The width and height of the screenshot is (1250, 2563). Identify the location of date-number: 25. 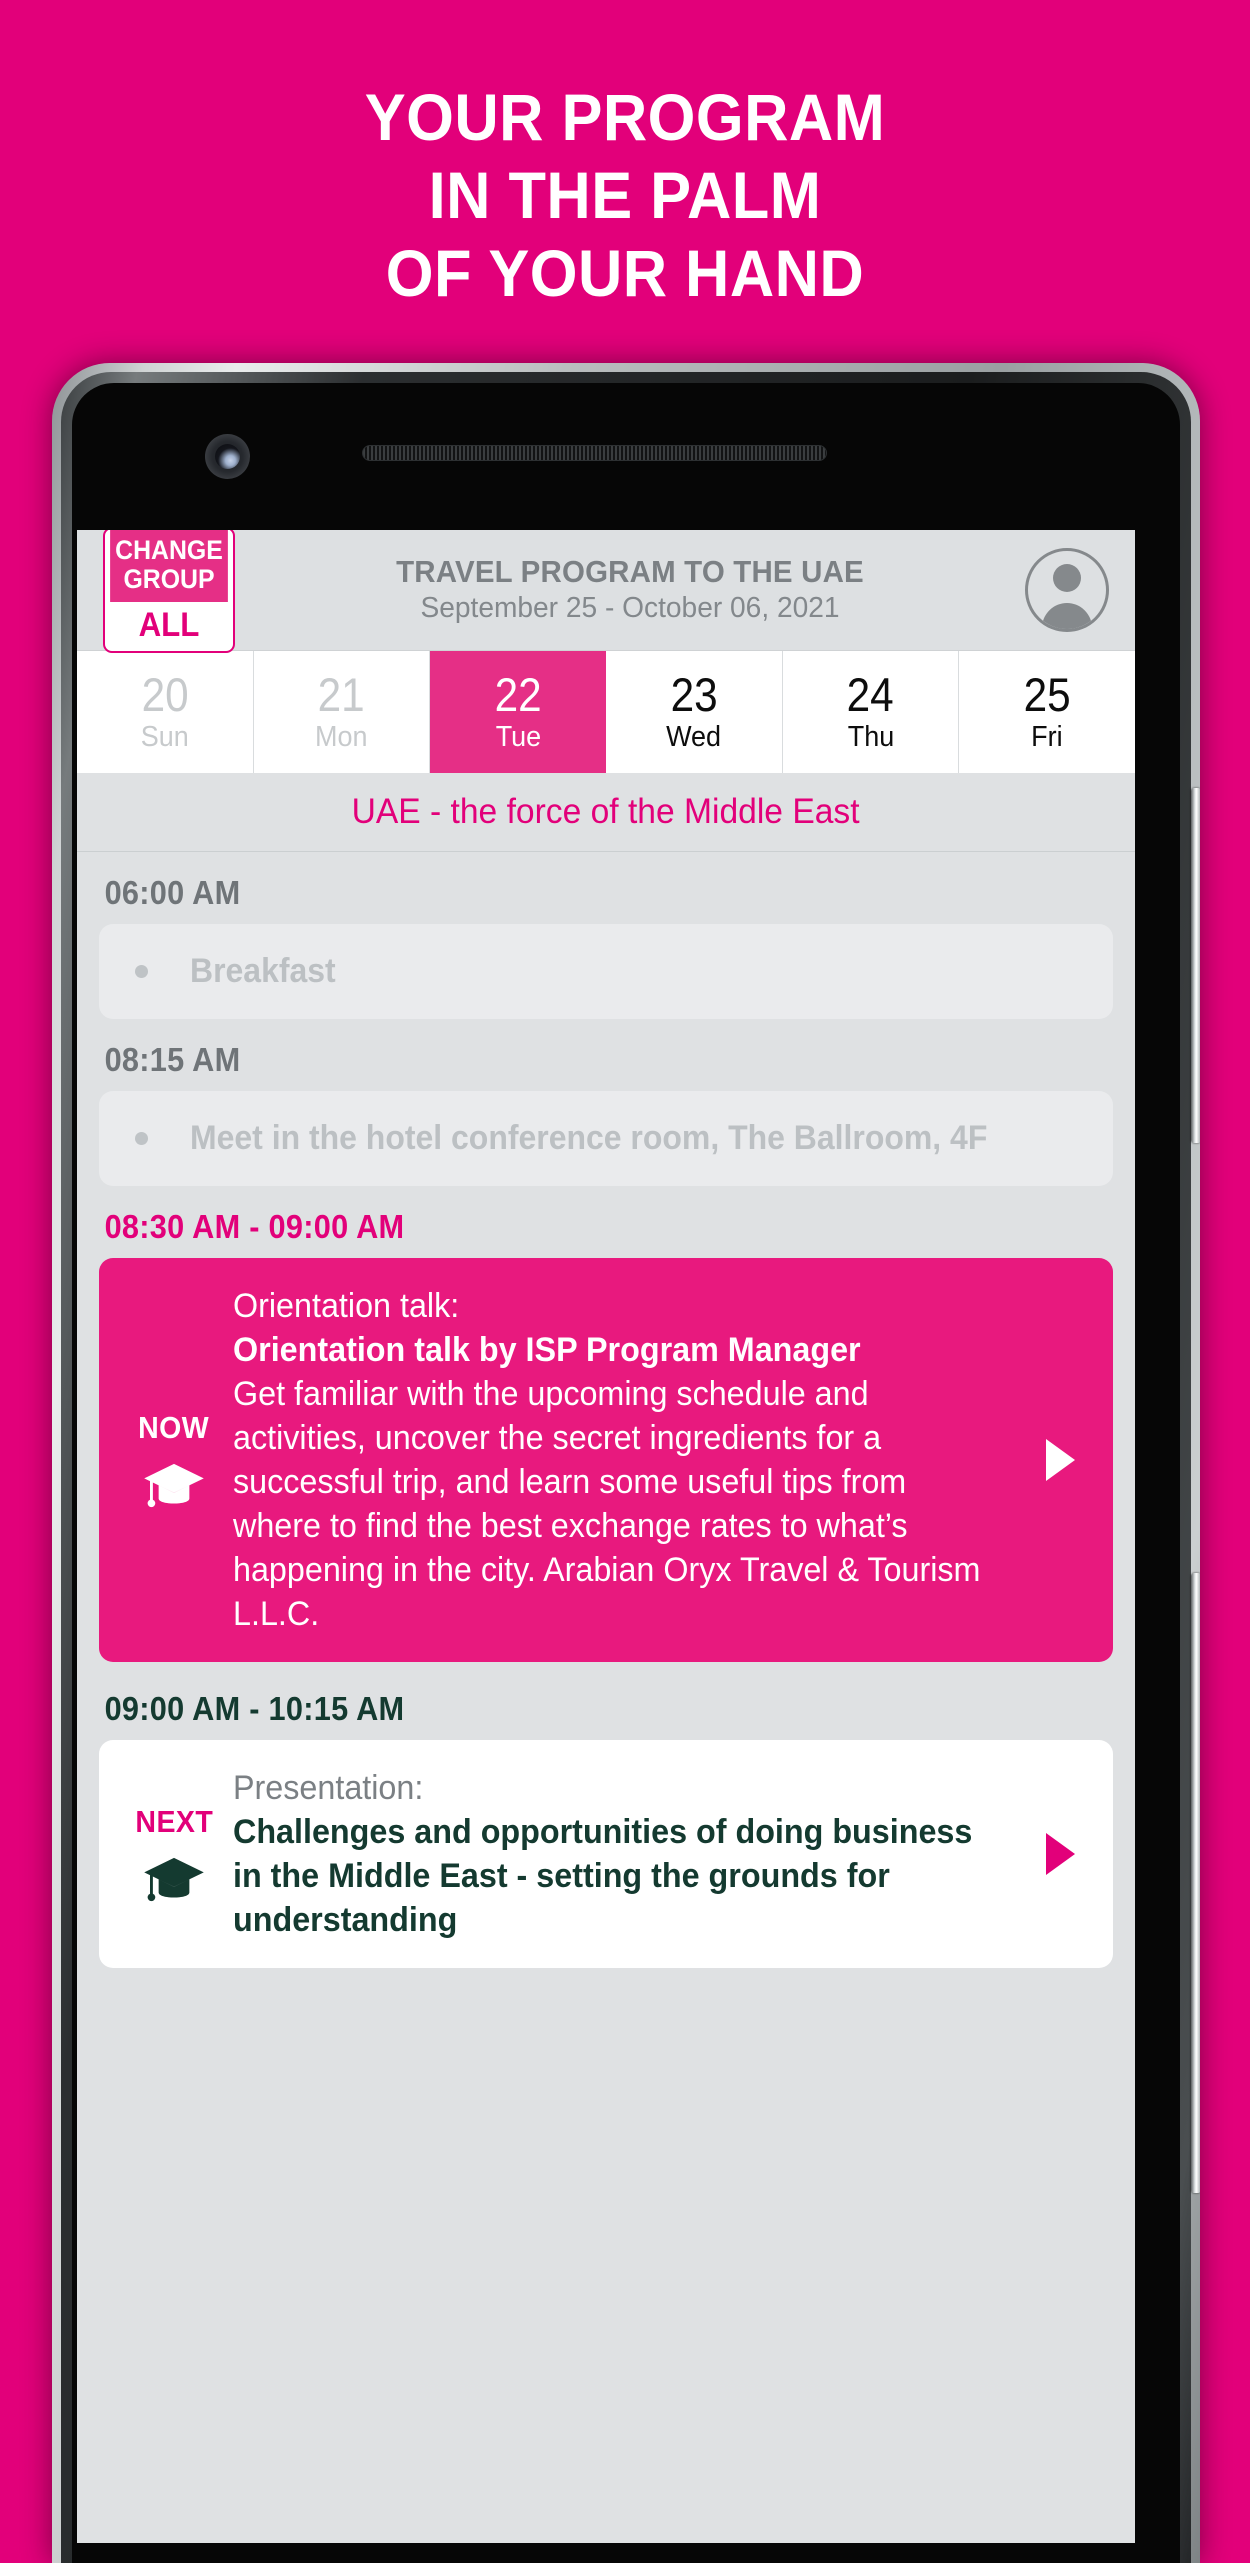
(1047, 694).